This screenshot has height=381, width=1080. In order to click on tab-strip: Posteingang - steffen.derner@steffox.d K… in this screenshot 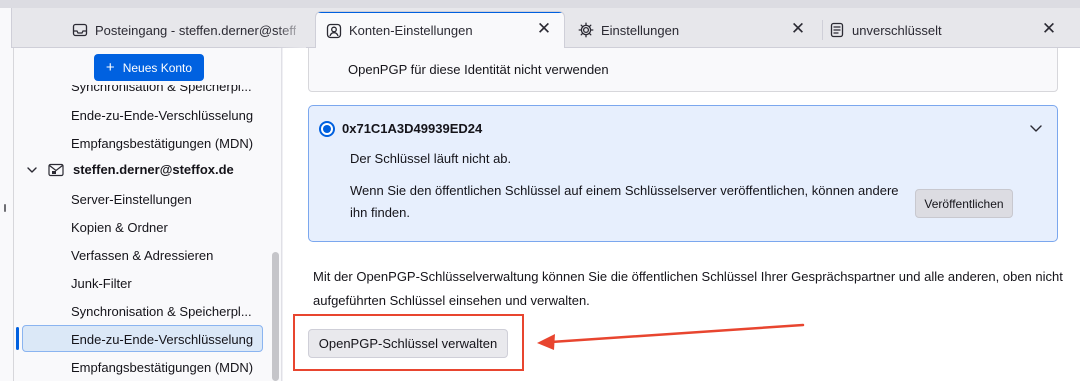, I will do `click(540, 24)`.